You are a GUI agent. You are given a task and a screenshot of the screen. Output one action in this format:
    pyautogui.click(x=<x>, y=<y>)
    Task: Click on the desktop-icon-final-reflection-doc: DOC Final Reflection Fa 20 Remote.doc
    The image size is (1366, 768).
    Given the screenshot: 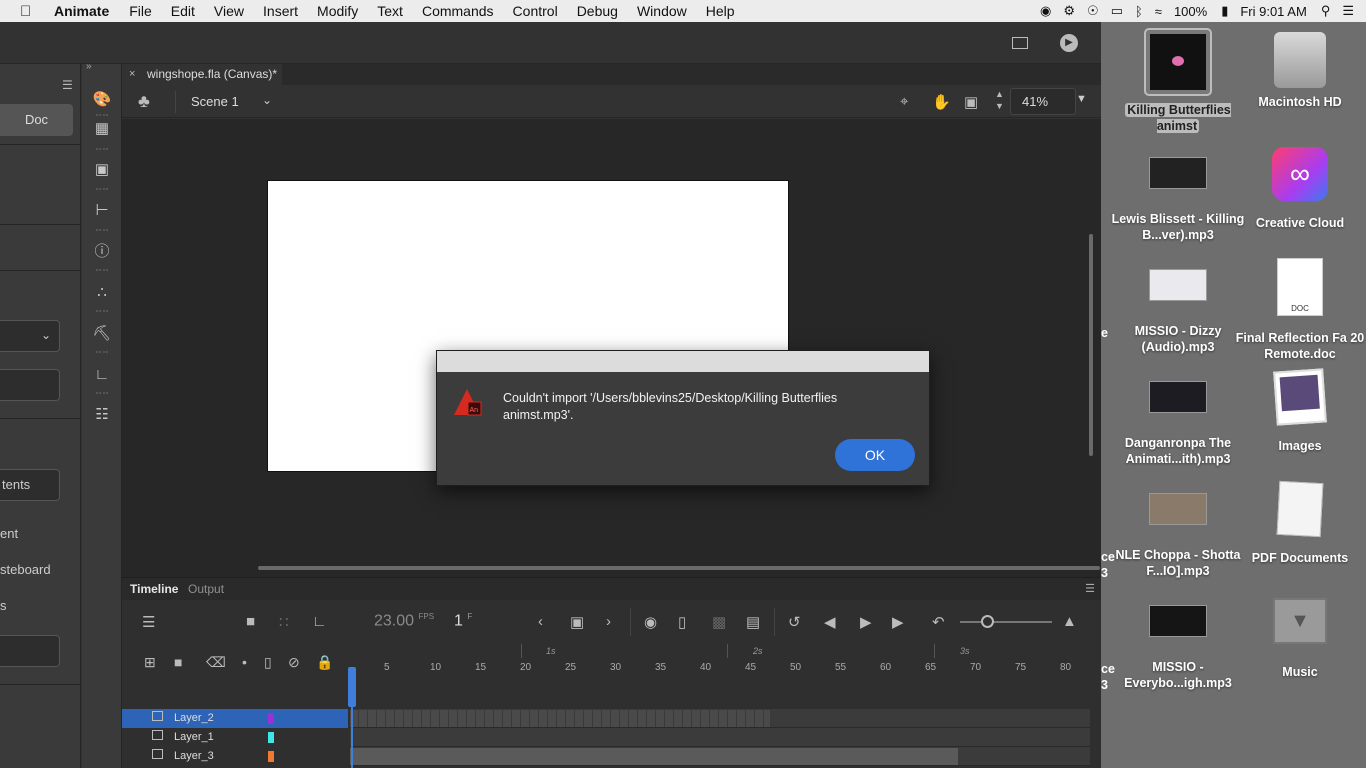 What is the action you would take?
    pyautogui.click(x=1298, y=310)
    